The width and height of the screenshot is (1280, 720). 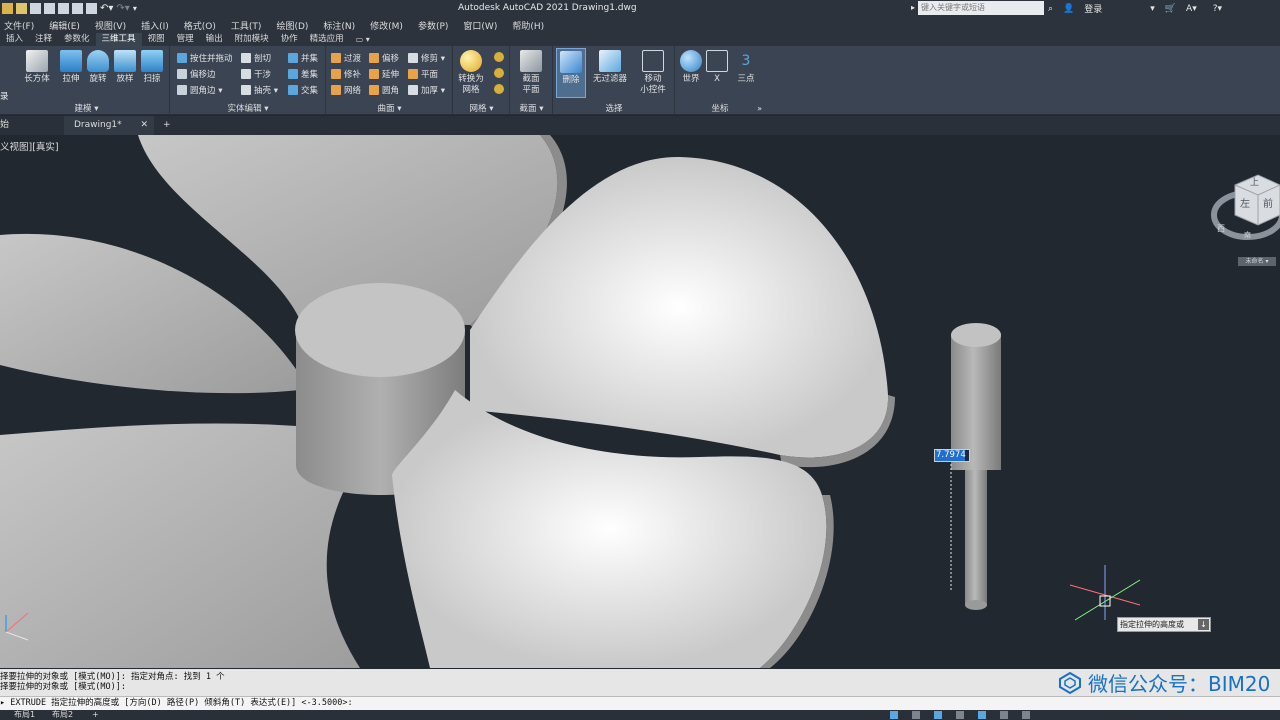 What do you see at coordinates (1245, 202) in the screenshot?
I see `viewcube-left-label: 左` at bounding box center [1245, 202].